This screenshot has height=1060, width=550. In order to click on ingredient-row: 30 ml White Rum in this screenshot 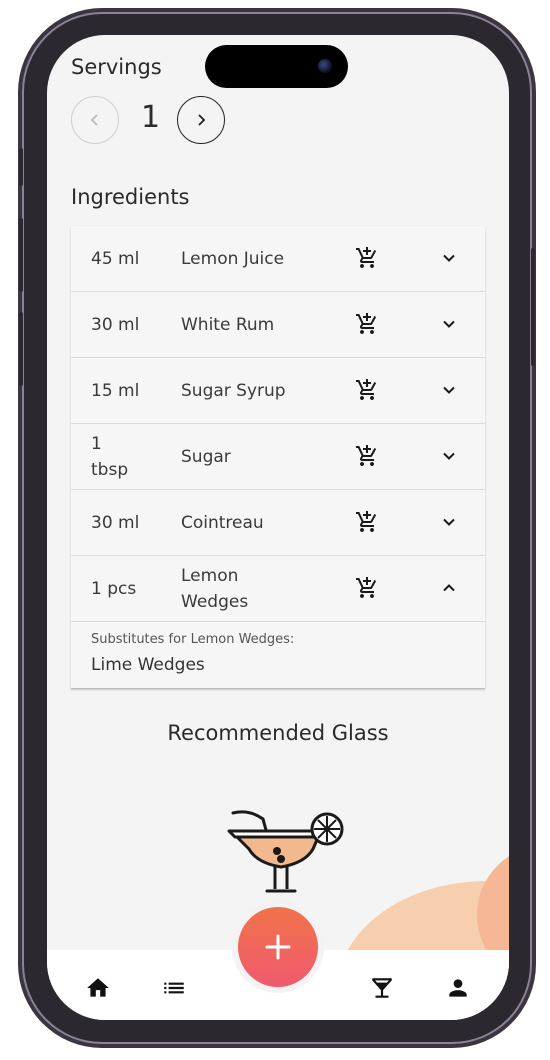, I will do `click(278, 325)`.